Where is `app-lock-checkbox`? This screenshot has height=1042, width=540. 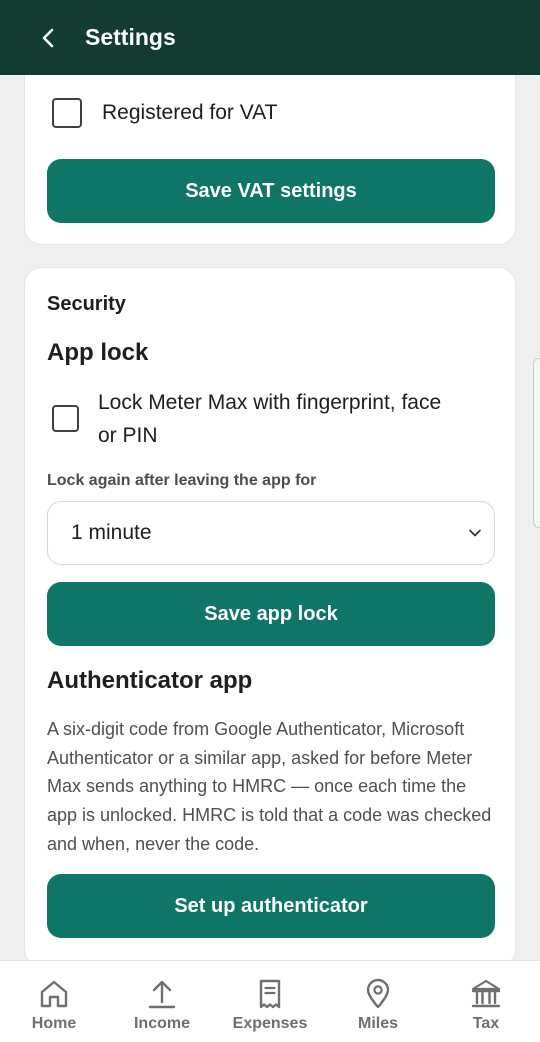
app-lock-checkbox is located at coordinates (65, 418).